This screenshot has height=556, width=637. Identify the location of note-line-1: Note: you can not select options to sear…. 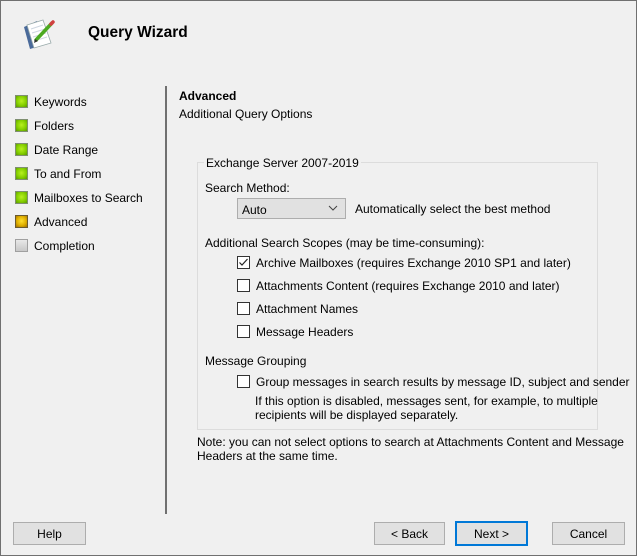
(410, 442).